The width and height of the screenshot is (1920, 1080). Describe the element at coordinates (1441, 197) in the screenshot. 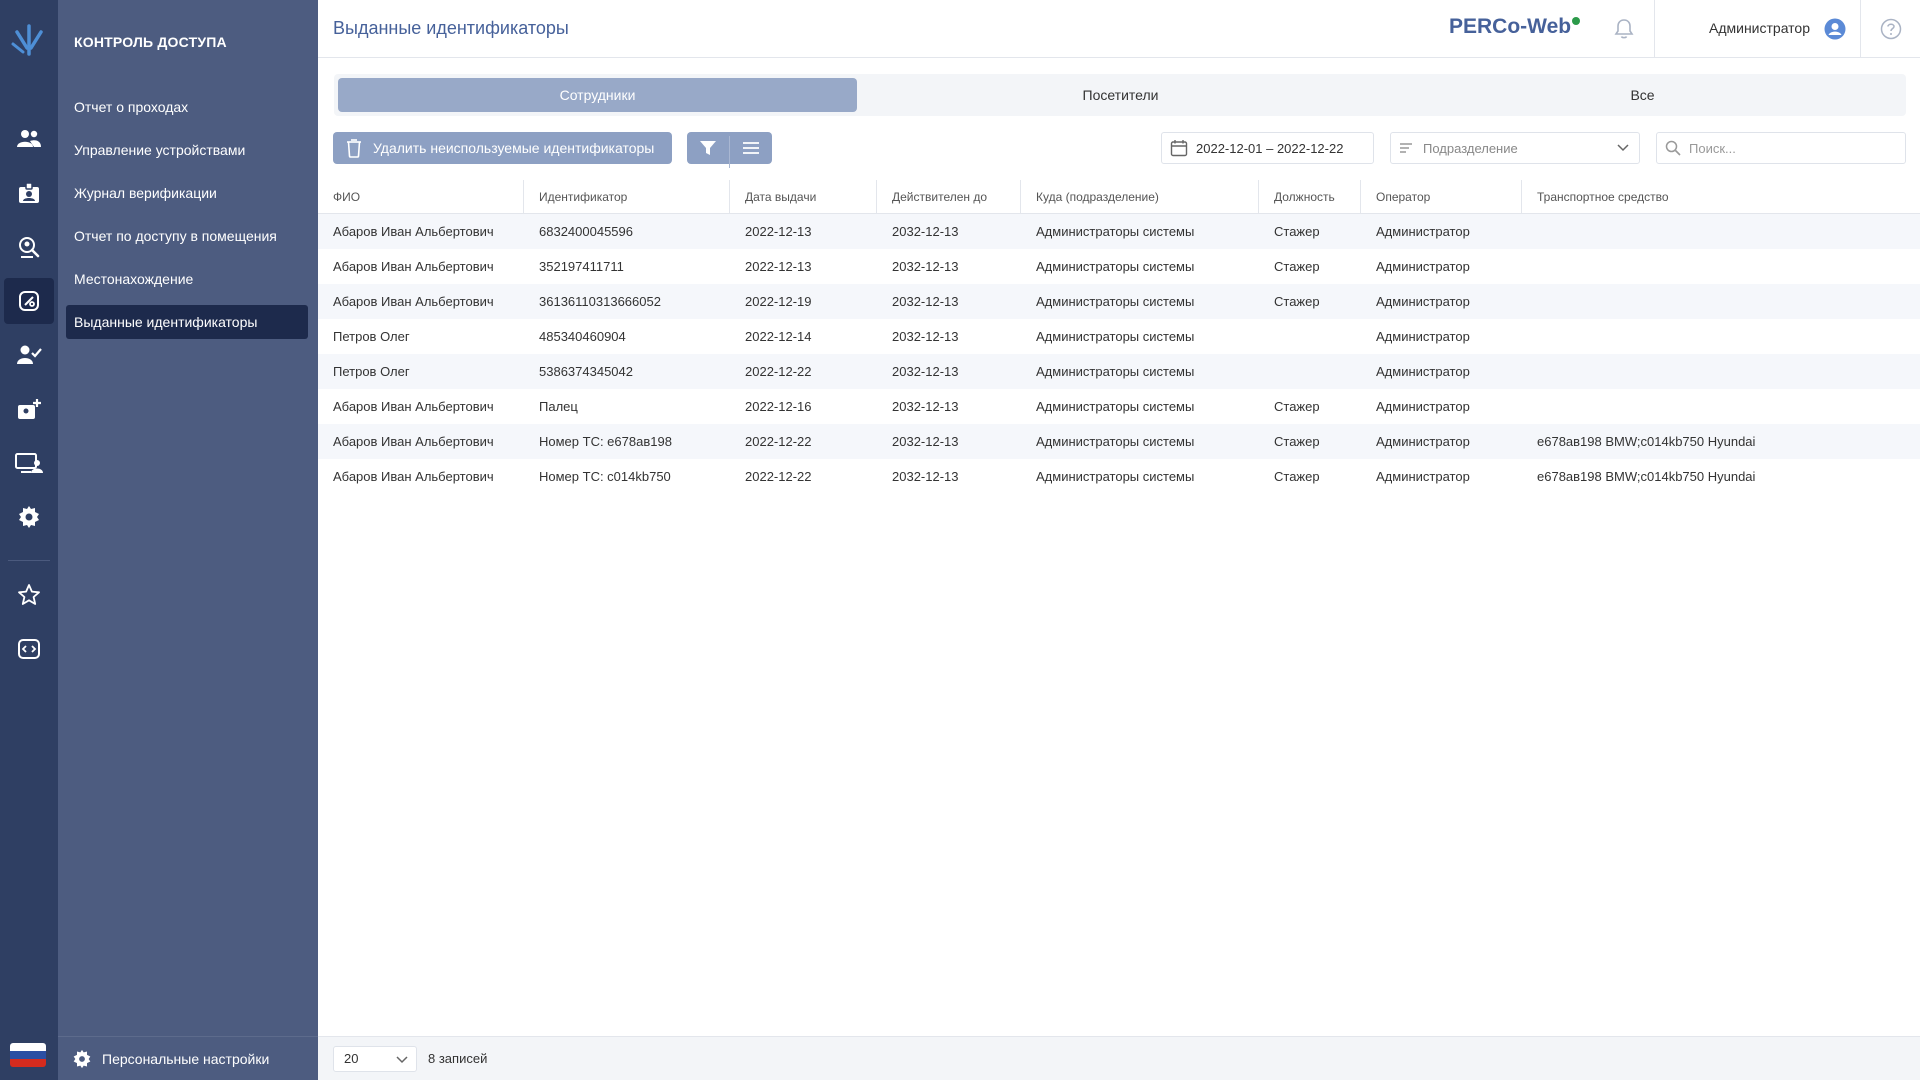

I see `column-header-operator: Оператор` at that location.